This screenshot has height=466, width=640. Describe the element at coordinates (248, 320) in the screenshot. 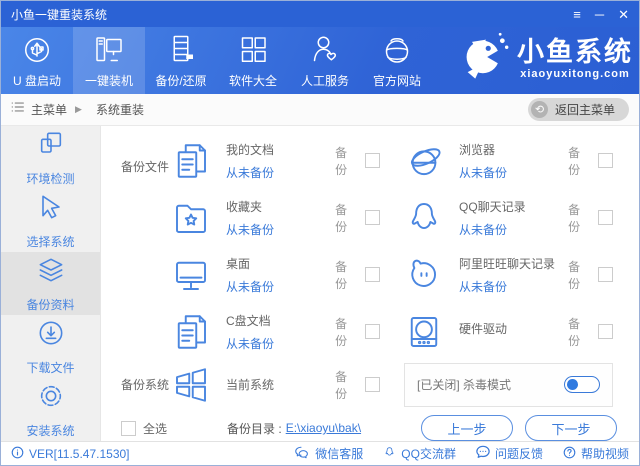

I see `item-label: C盘文档` at that location.